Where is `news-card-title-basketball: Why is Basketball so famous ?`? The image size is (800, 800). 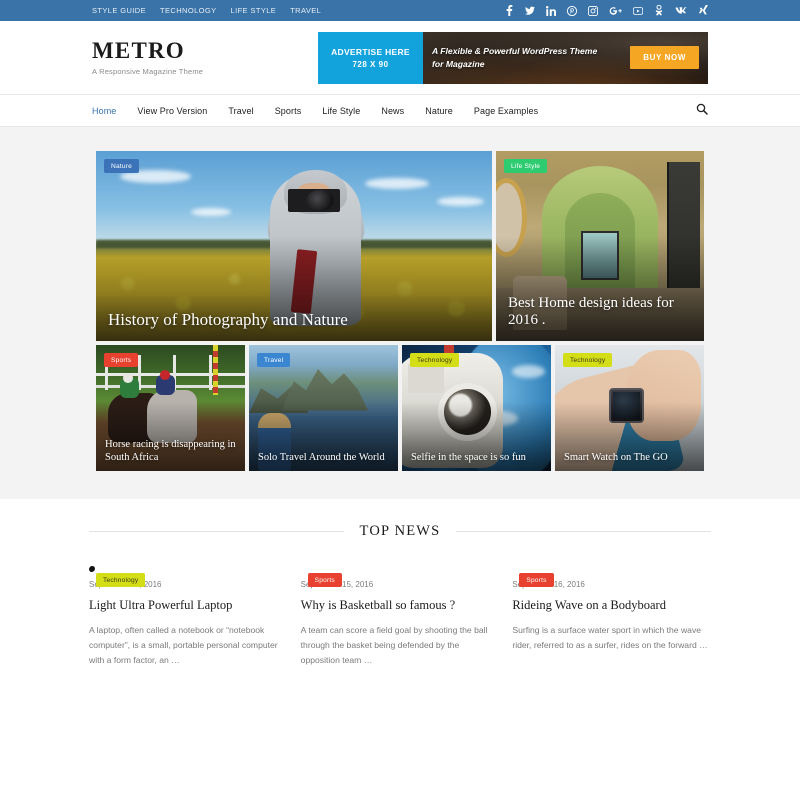
news-card-title-basketball: Why is Basketball so famous ? is located at coordinates (400, 606).